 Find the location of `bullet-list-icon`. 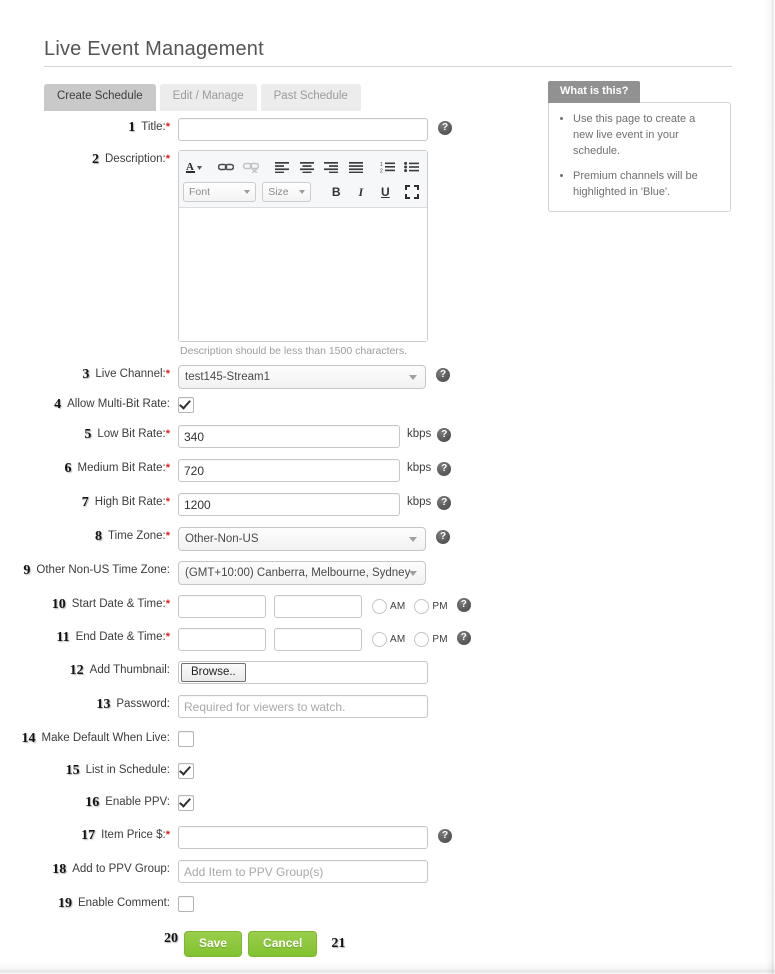

bullet-list-icon is located at coordinates (412, 167).